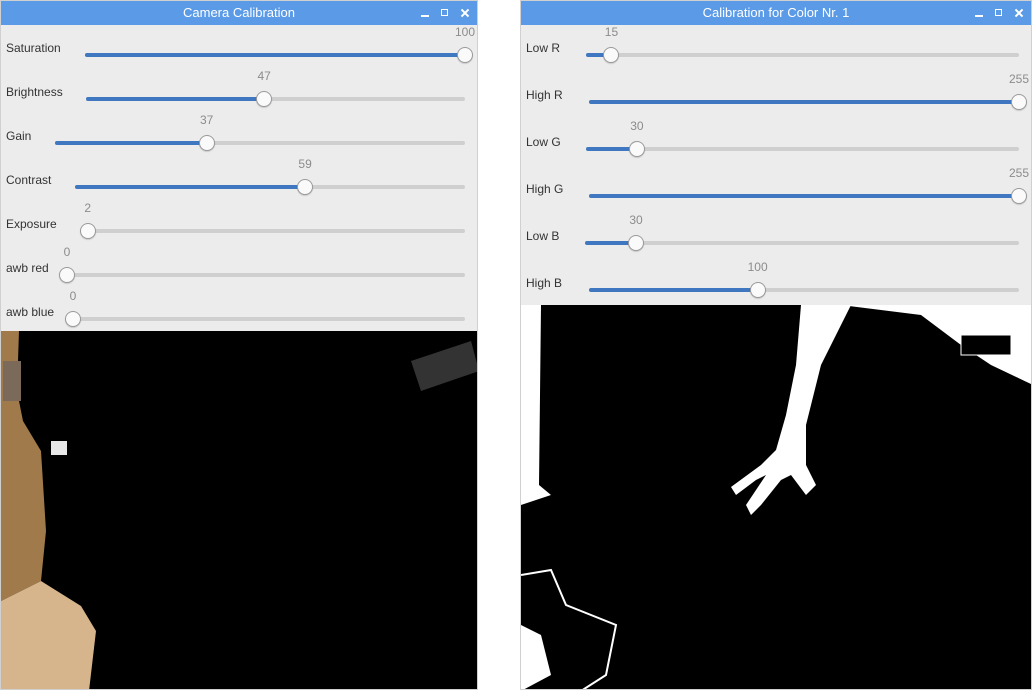 Image resolution: width=1032 pixels, height=690 pixels. I want to click on slider-row: Exposure 2, so click(239, 223).